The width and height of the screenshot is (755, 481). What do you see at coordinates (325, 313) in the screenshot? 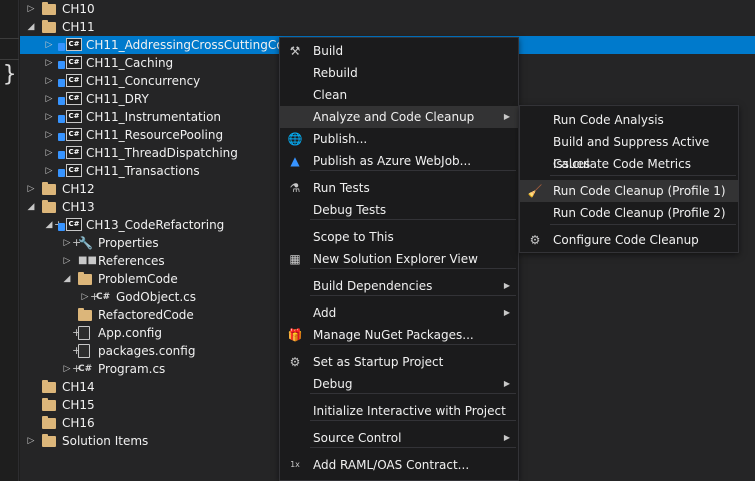
I see `menu-item-label: Add` at bounding box center [325, 313].